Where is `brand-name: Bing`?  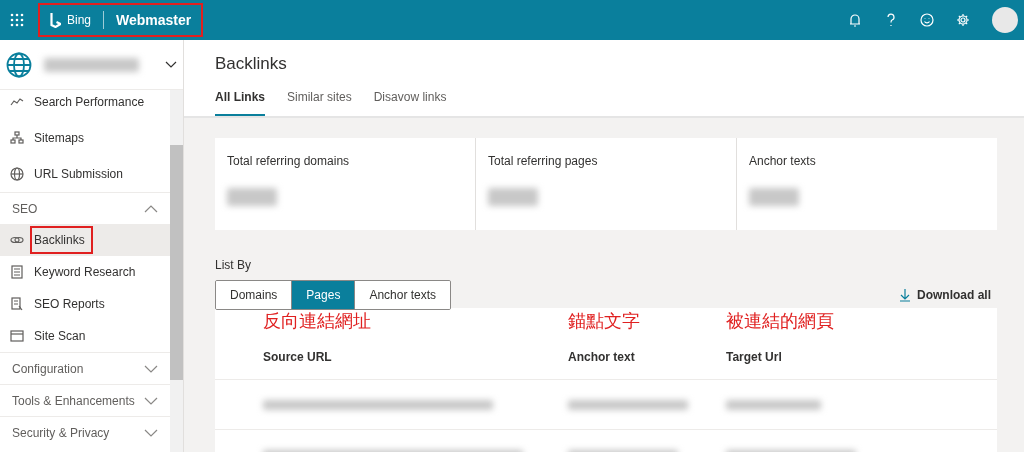
brand-name: Bing is located at coordinates (79, 20).